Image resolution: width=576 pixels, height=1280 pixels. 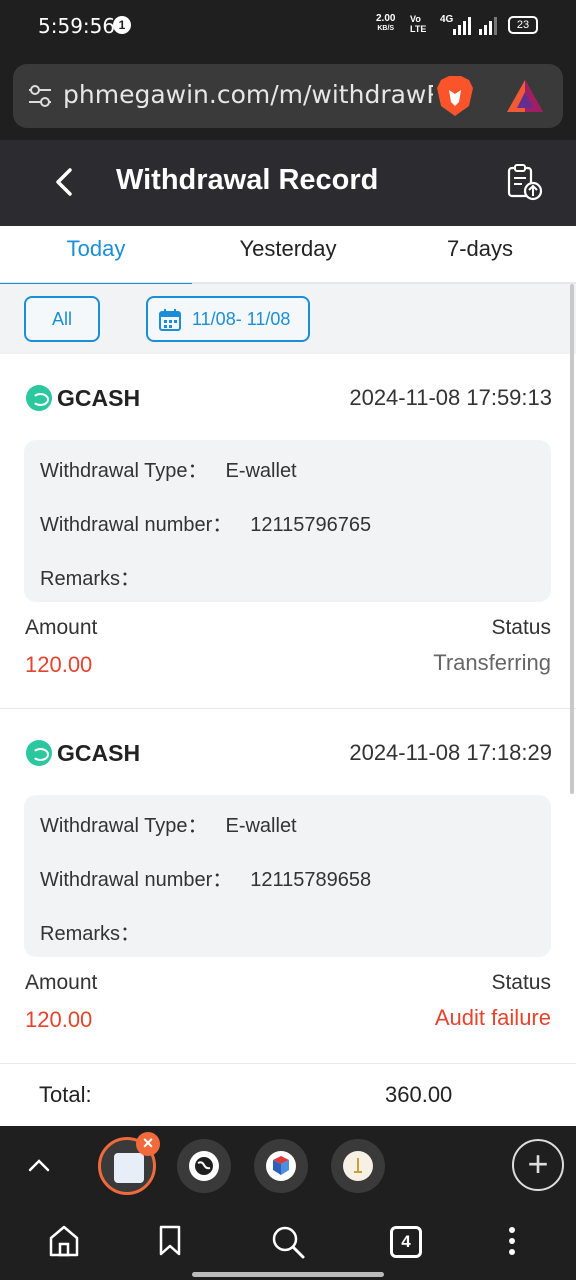 I want to click on home-icon, so click(x=64, y=1241).